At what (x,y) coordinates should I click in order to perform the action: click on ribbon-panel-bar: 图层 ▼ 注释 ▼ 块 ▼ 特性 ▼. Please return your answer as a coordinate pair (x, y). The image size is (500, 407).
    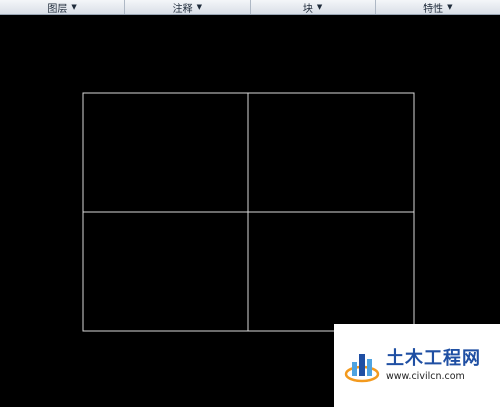
    Looking at the image, I should click on (250, 7).